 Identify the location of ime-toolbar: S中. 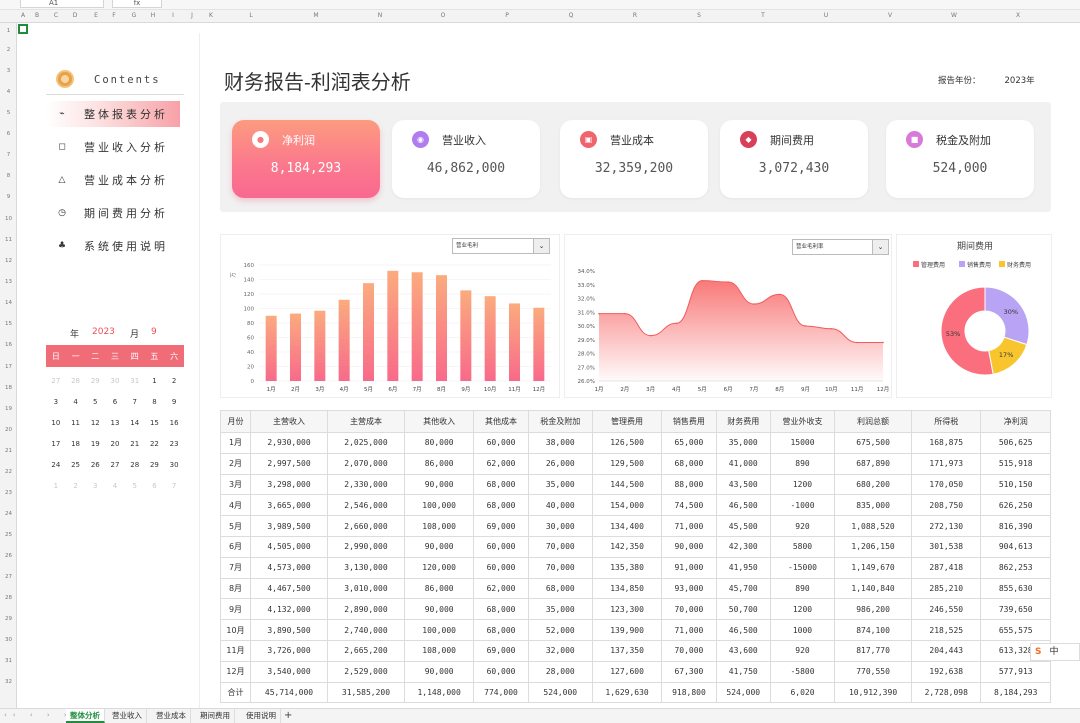
(1055, 652).